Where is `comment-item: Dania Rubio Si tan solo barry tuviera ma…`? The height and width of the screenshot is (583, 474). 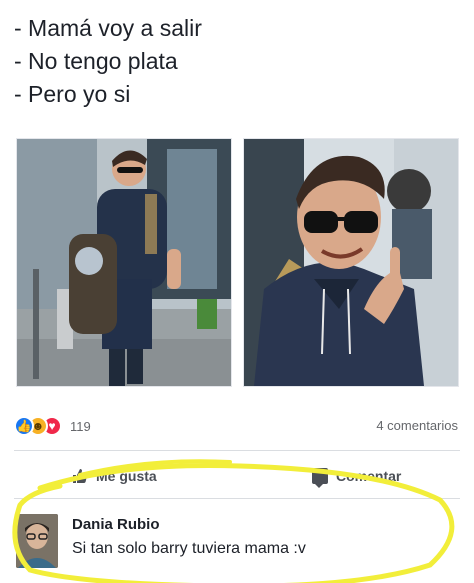 comment-item: Dania Rubio Si tan solo barry tuviera ma… is located at coordinates (236, 540).